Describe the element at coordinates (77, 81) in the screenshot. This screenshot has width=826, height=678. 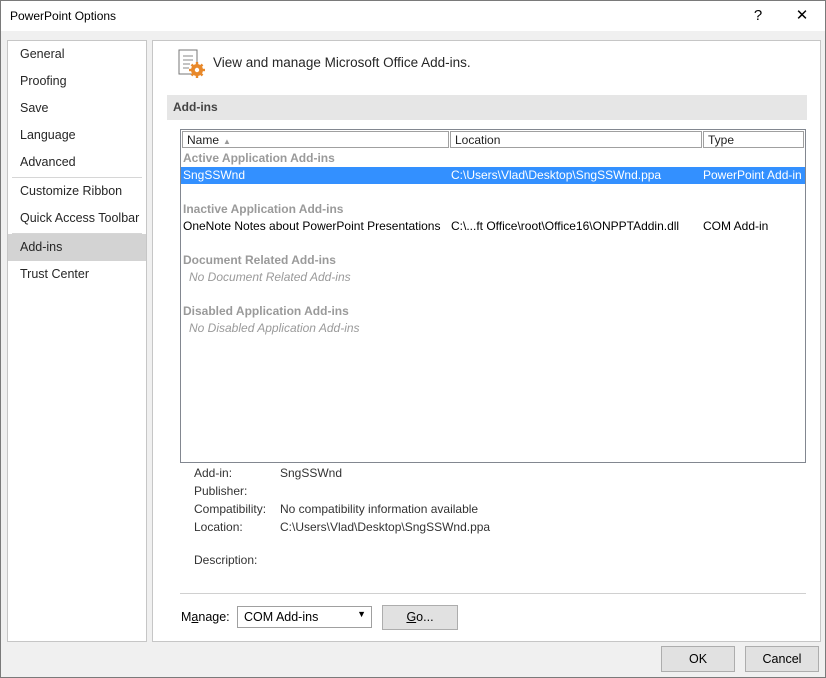
I see `nav-item-proofing: Proofing` at that location.